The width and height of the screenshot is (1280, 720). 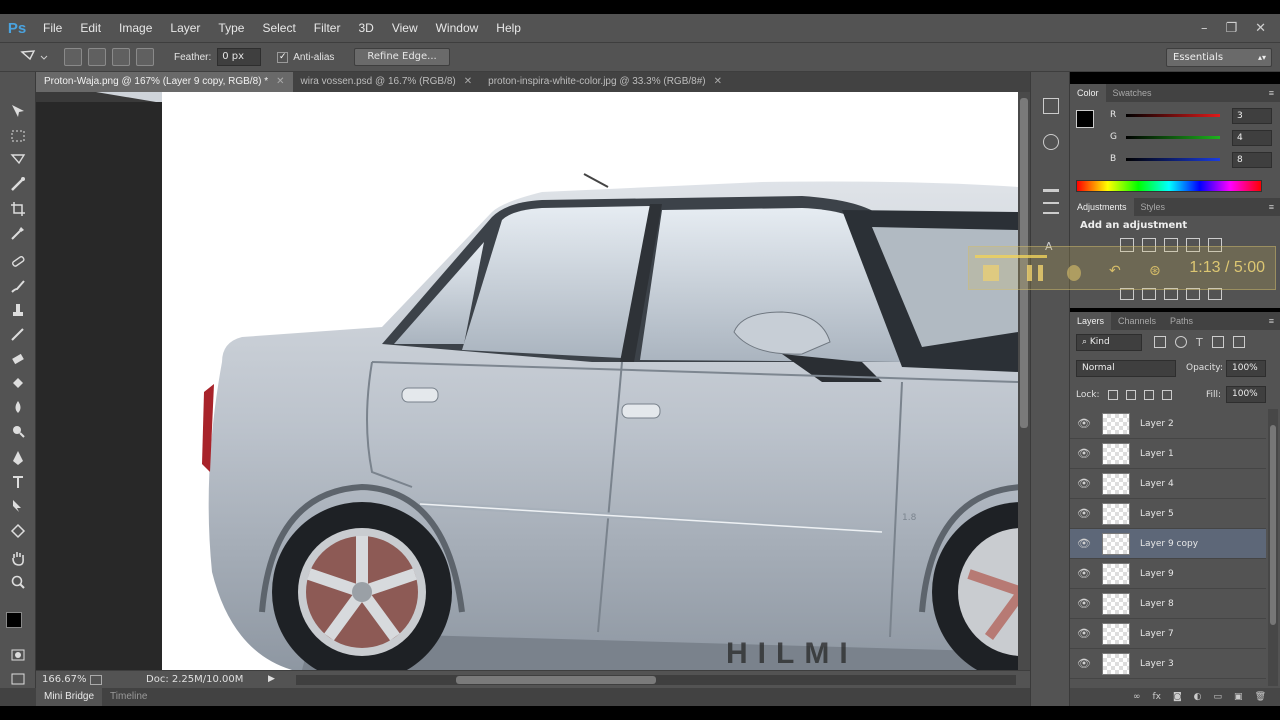 I want to click on smart-object-filter-icon, so click(x=1238, y=342).